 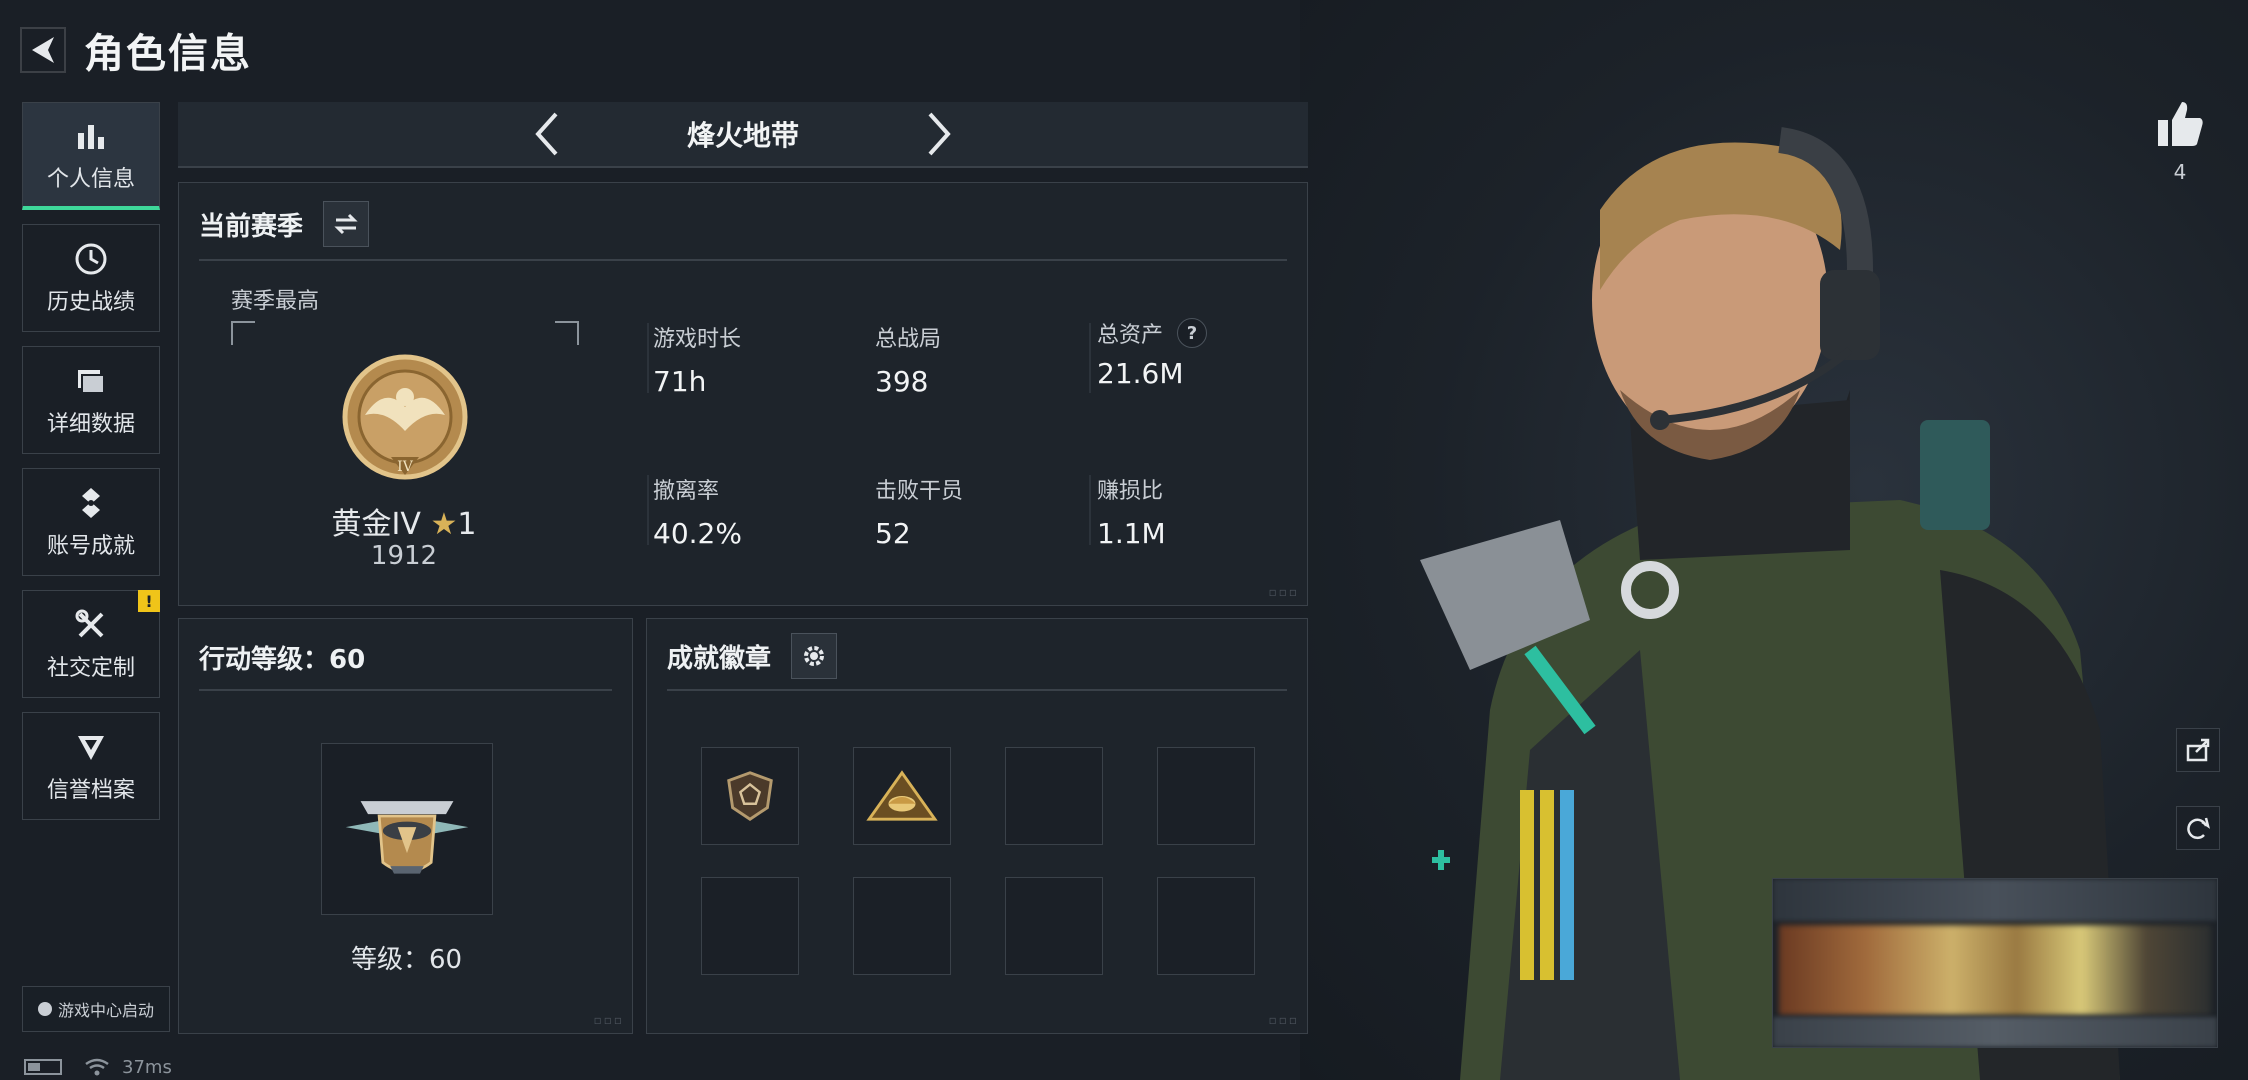 What do you see at coordinates (376, 524) in the screenshot?
I see `rank-name-text: 黄金IV` at bounding box center [376, 524].